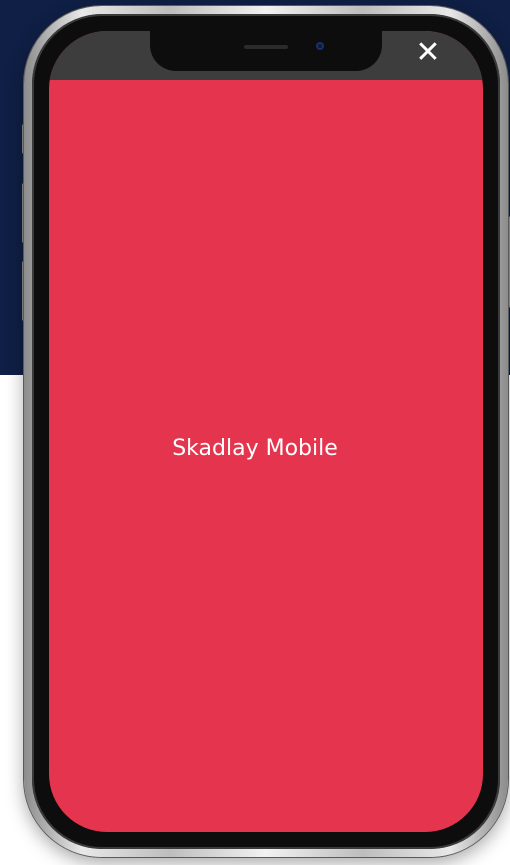 Image resolution: width=510 pixels, height=865 pixels. I want to click on phone-notch, so click(266, 51).